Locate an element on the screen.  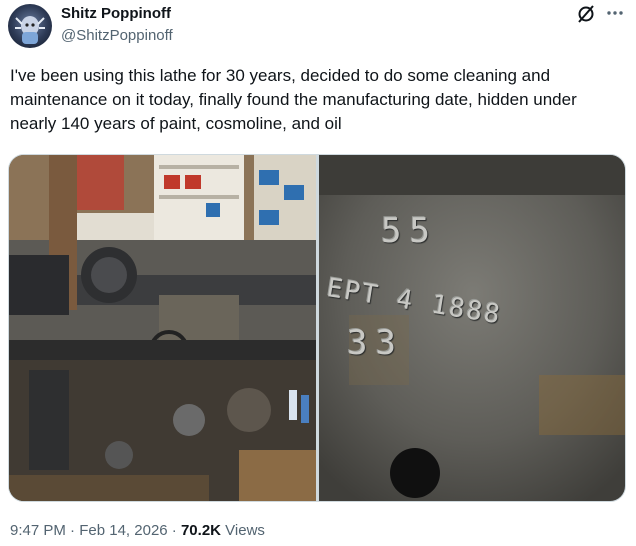
author-handle: @ShitzPoppinoff is located at coordinates (117, 35).